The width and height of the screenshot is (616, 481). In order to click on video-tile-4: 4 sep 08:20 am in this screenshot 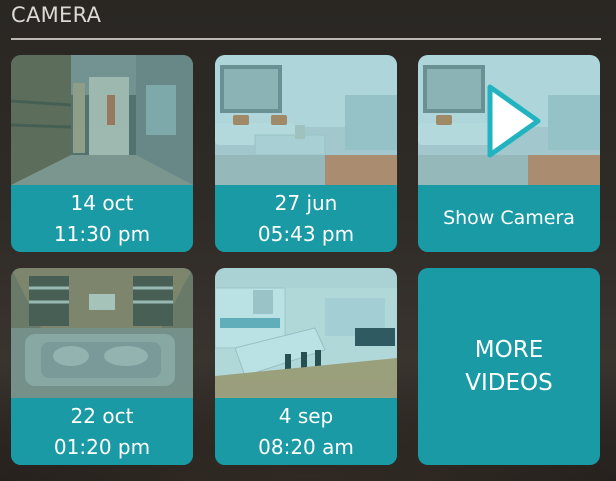, I will do `click(306, 366)`.